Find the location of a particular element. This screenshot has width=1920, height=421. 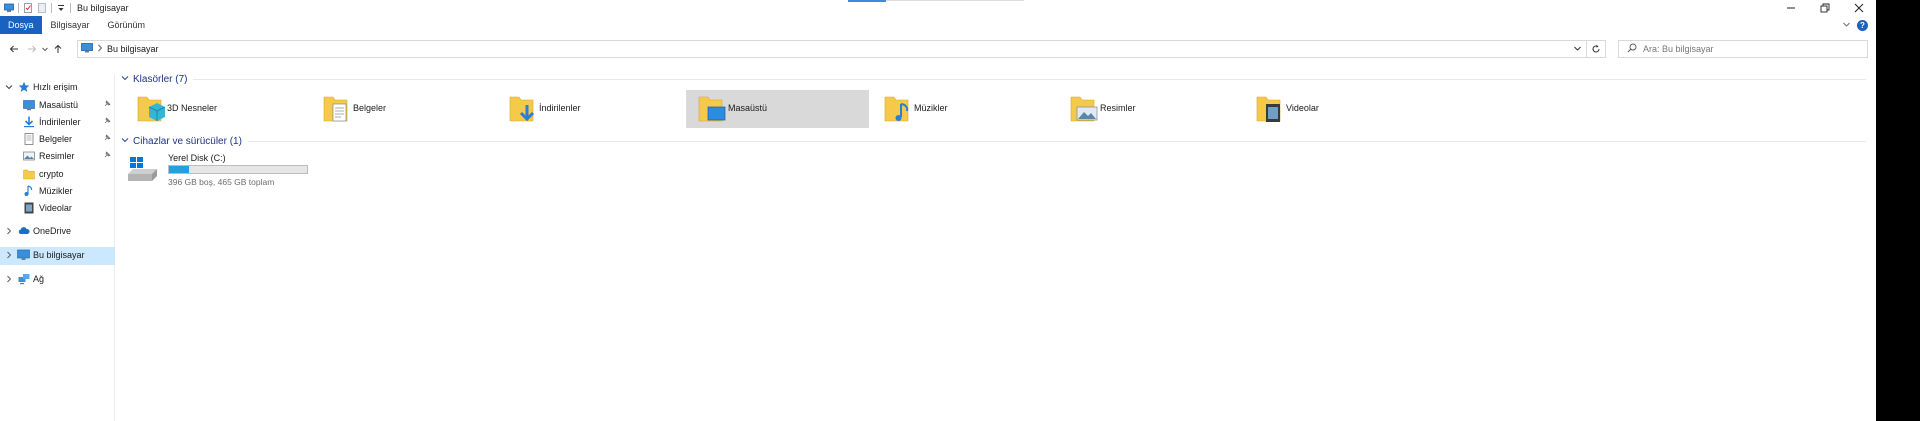

back-button is located at coordinates (14, 49).